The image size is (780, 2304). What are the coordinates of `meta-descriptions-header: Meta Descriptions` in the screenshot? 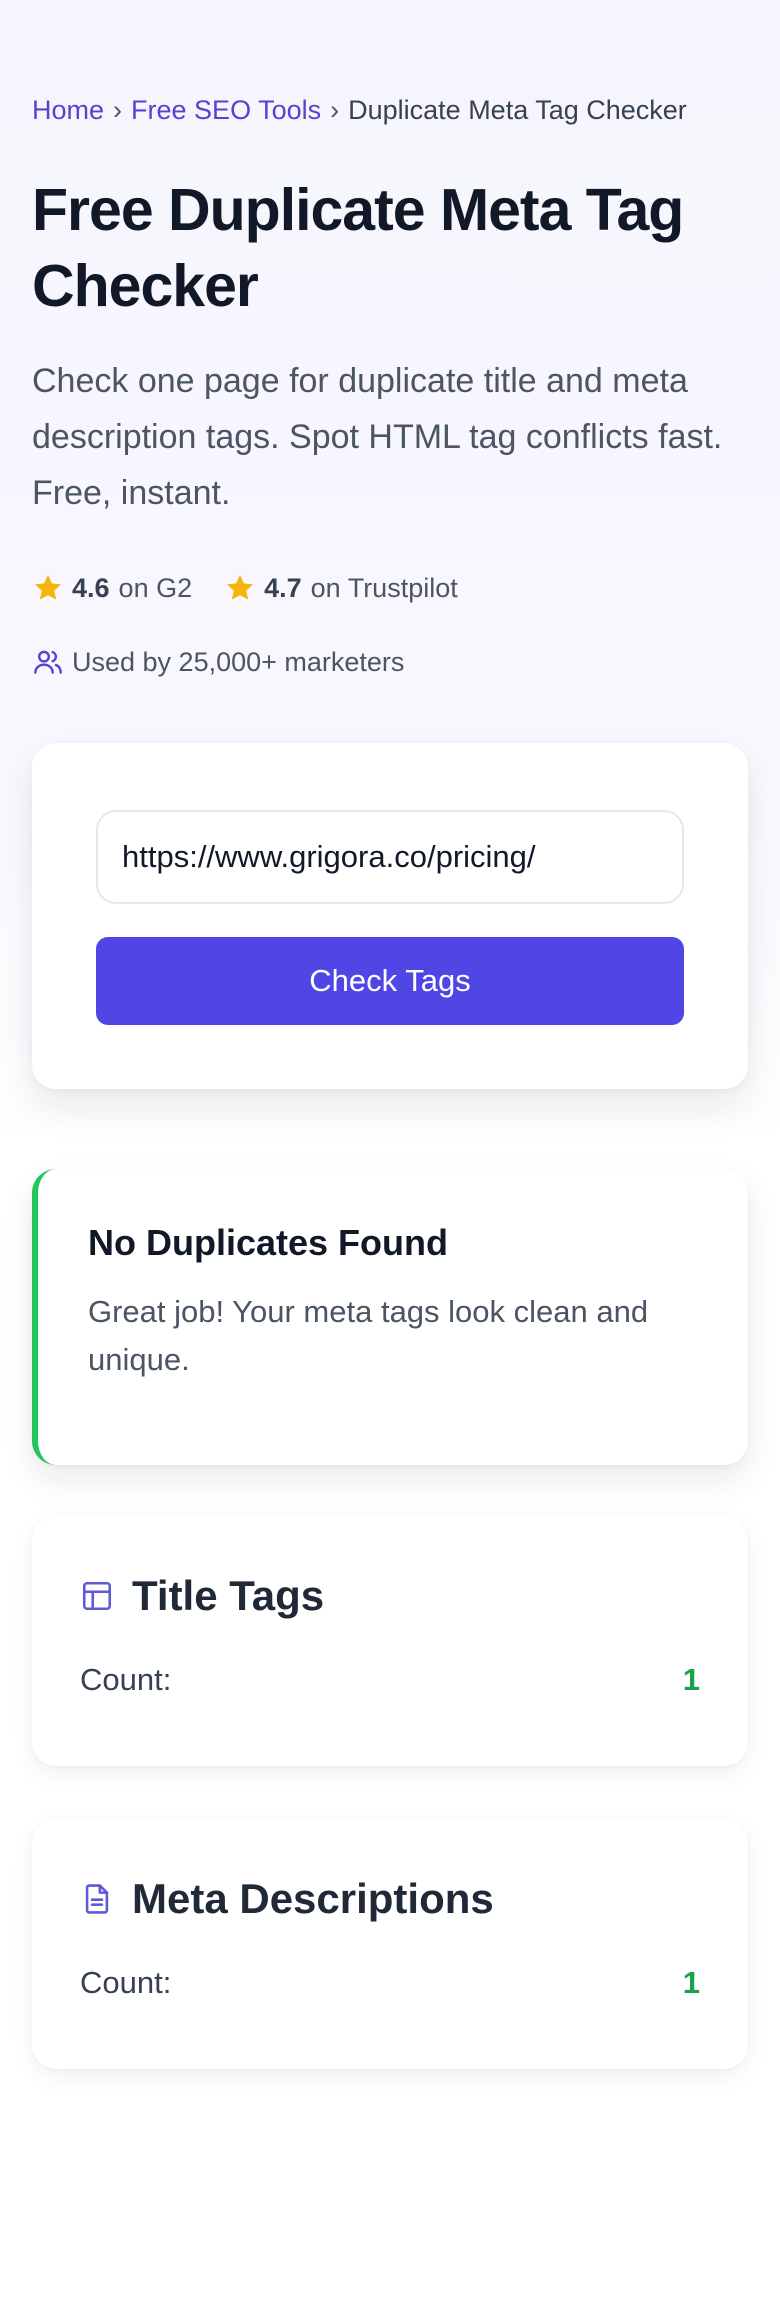 It's located at (287, 1899).